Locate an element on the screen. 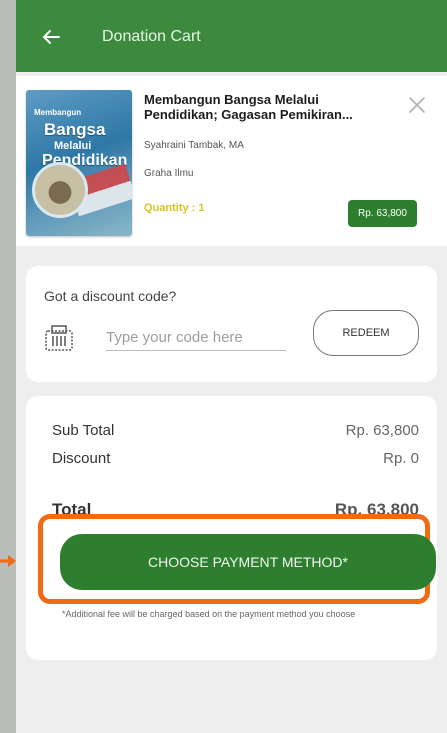 This screenshot has height=733, width=447. arrow-left-icon is located at coordinates (51, 37).